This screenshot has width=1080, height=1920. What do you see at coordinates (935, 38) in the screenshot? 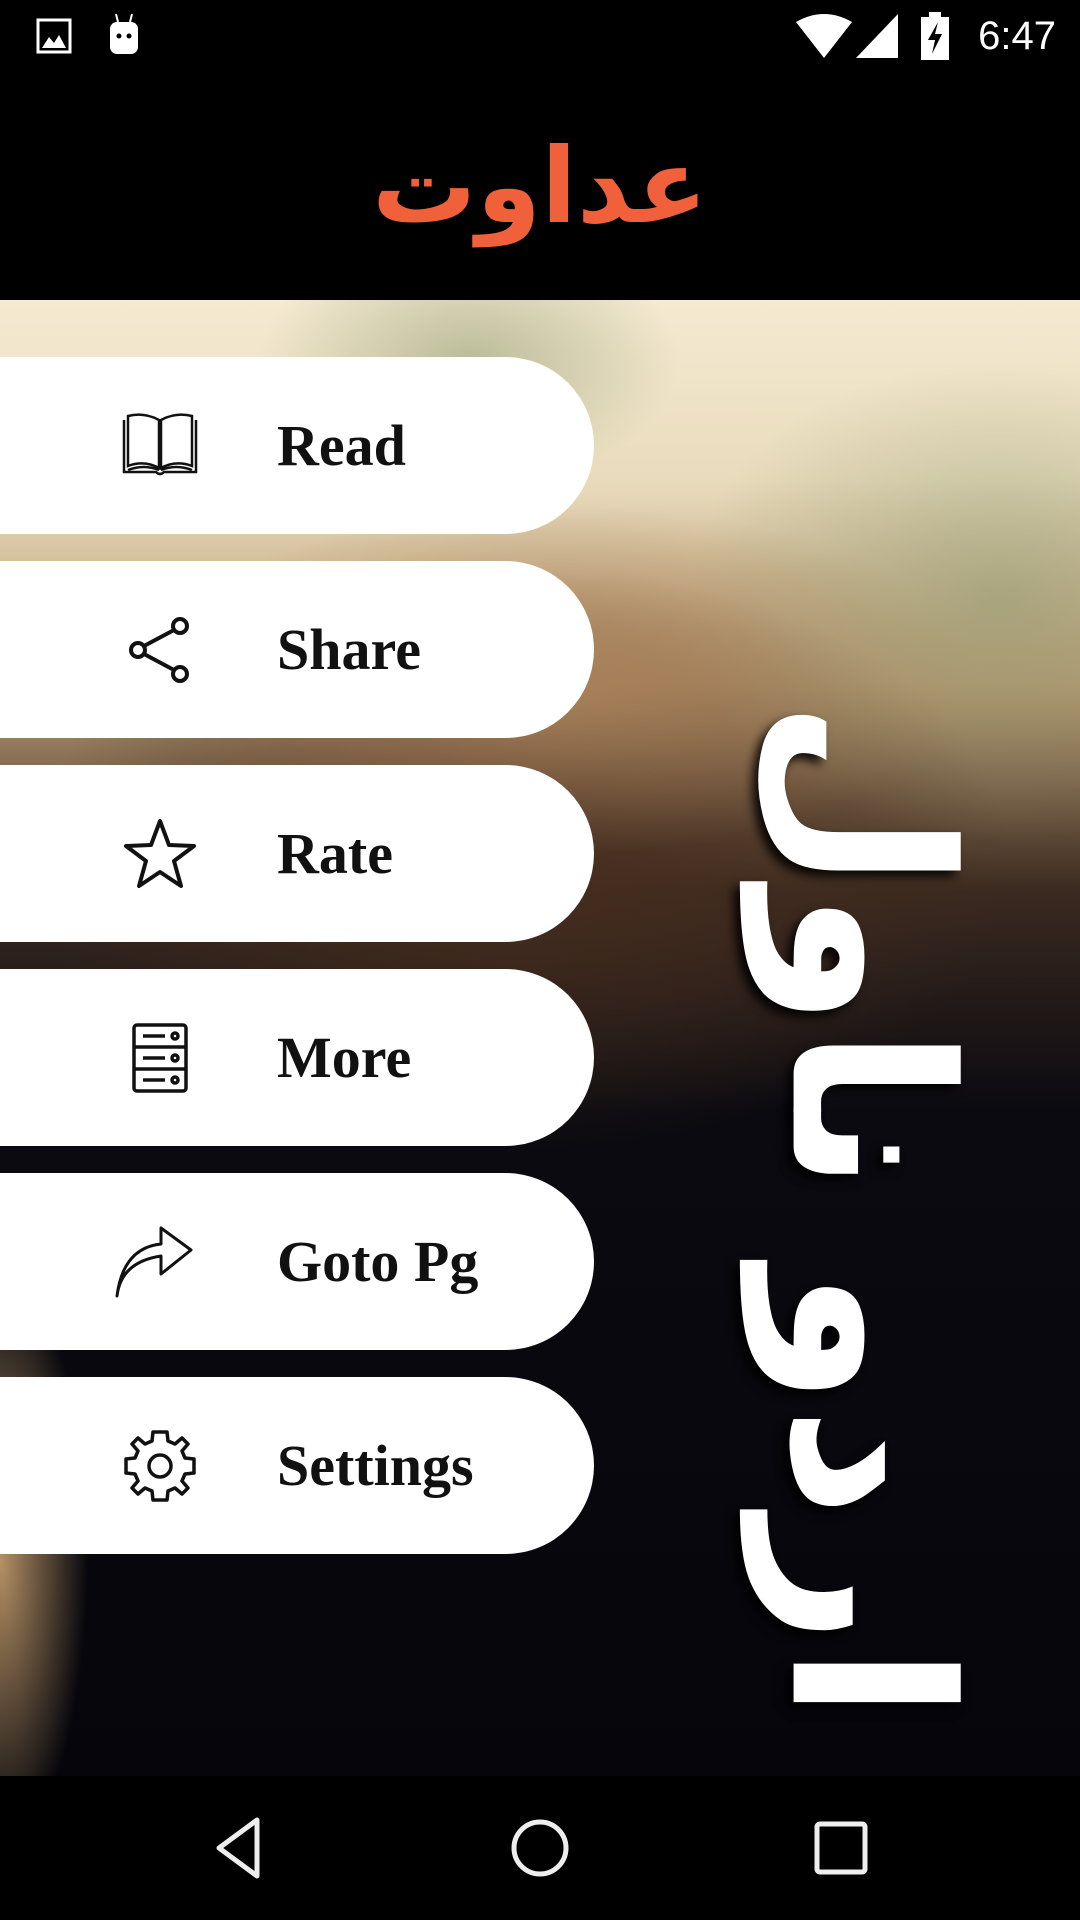
I see `battery-charging-icon` at bounding box center [935, 38].